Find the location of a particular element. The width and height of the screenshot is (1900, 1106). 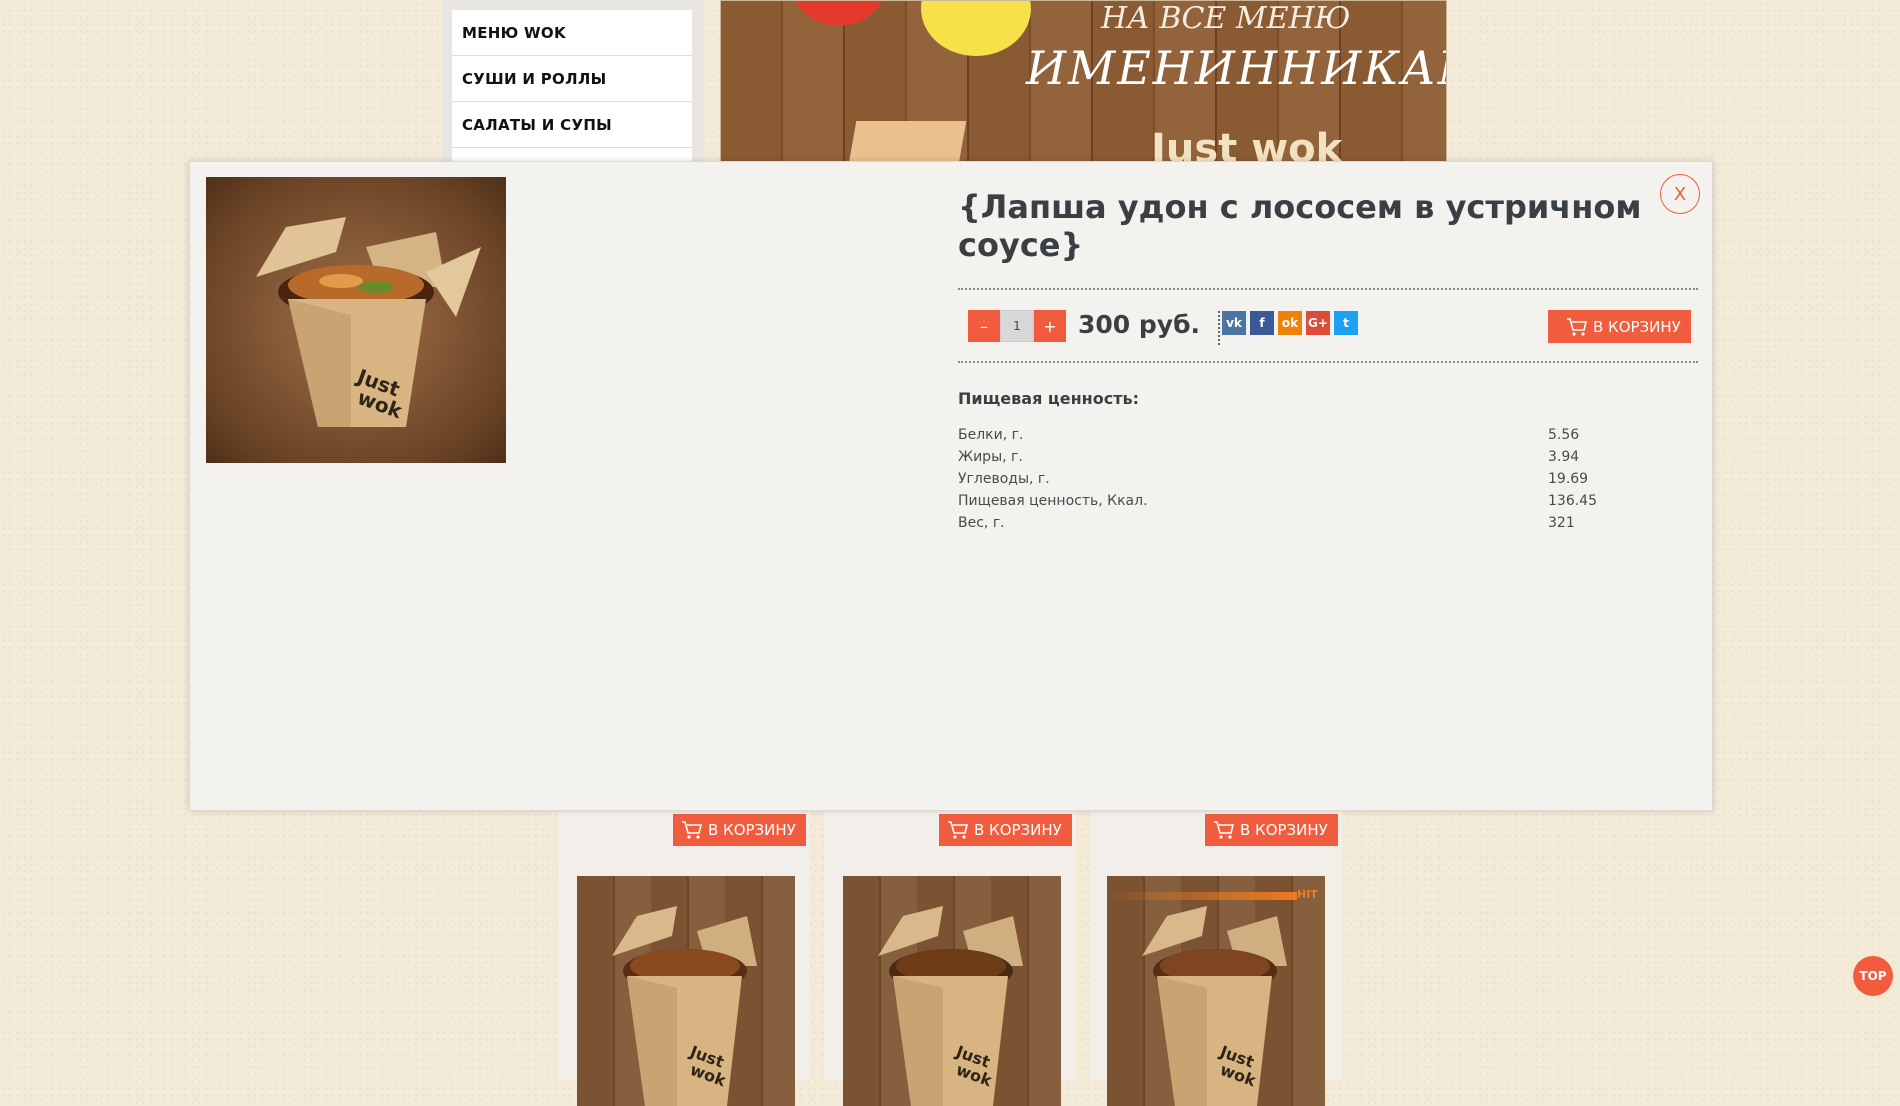

nutrition-heading: Пищевая ценность: is located at coordinates (1048, 398).